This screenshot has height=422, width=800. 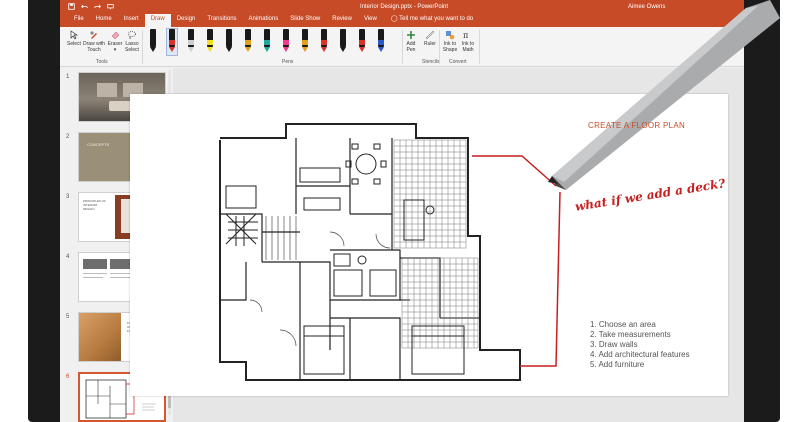 I want to click on tab-view: View, so click(x=370, y=20).